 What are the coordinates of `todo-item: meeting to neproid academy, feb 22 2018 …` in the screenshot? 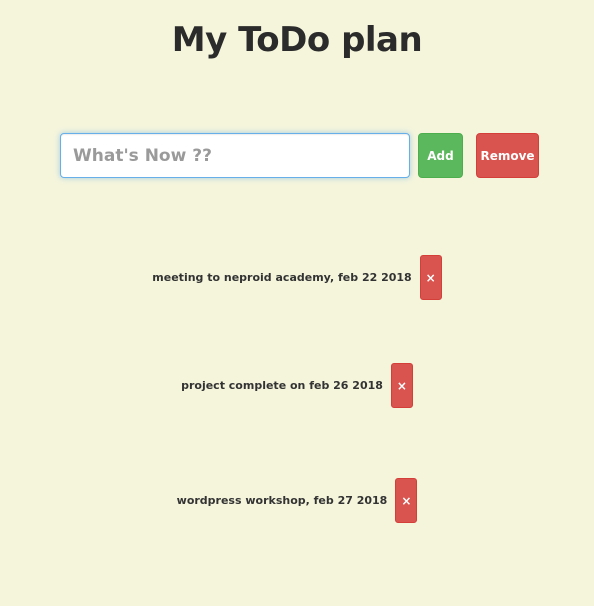 It's located at (297, 277).